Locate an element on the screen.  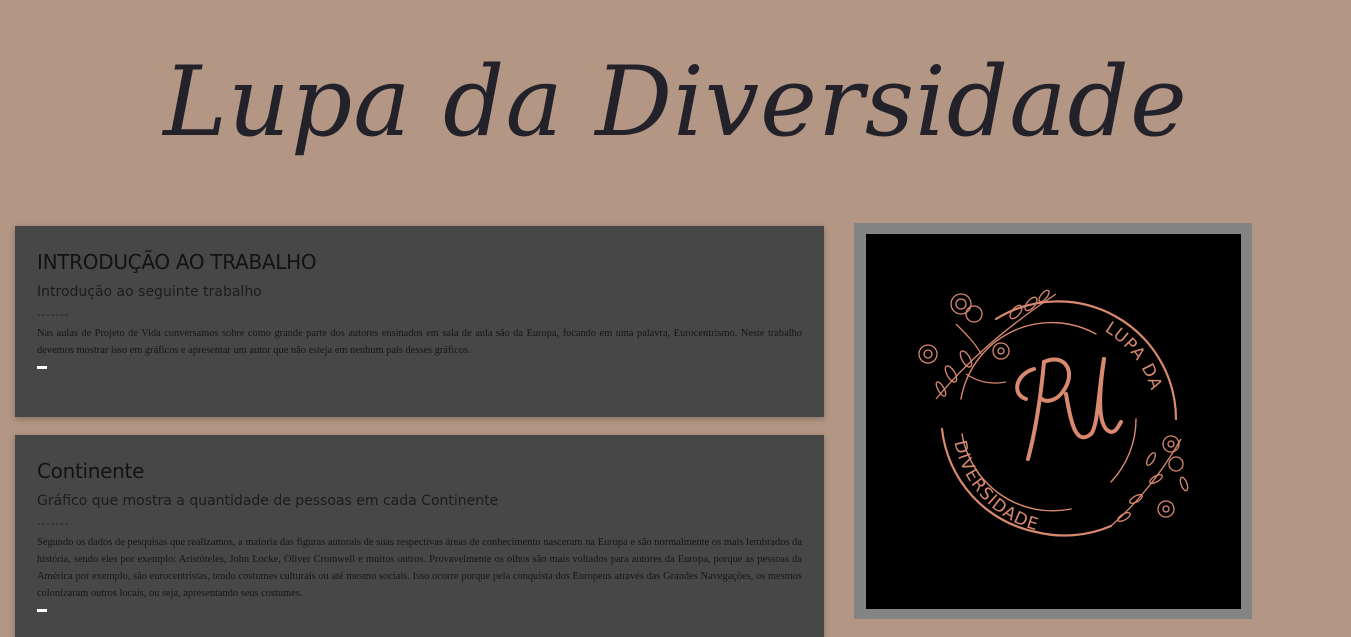
intro-subheading: Introdução ao seguinte trabalho is located at coordinates (149, 292).